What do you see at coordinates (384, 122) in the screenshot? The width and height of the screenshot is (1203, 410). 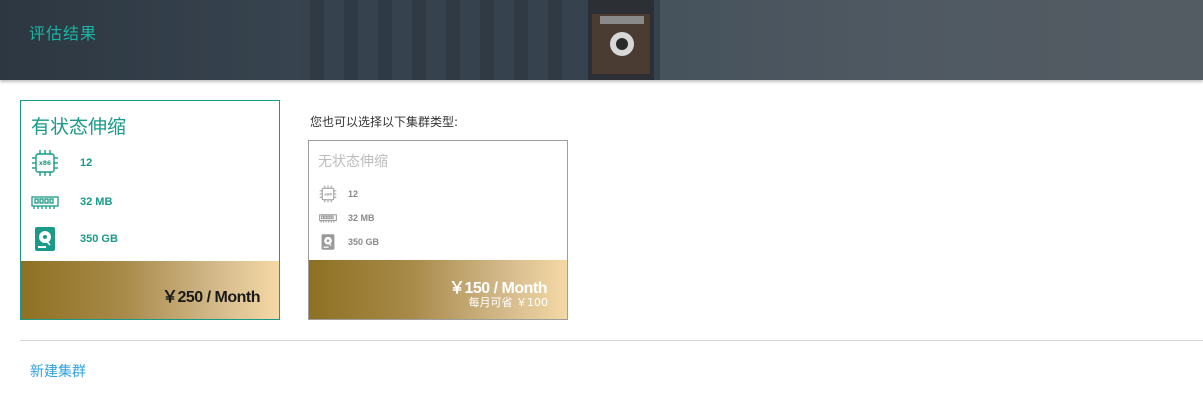 I see `alternatives-label: 您也可以选择以下集群类型:` at bounding box center [384, 122].